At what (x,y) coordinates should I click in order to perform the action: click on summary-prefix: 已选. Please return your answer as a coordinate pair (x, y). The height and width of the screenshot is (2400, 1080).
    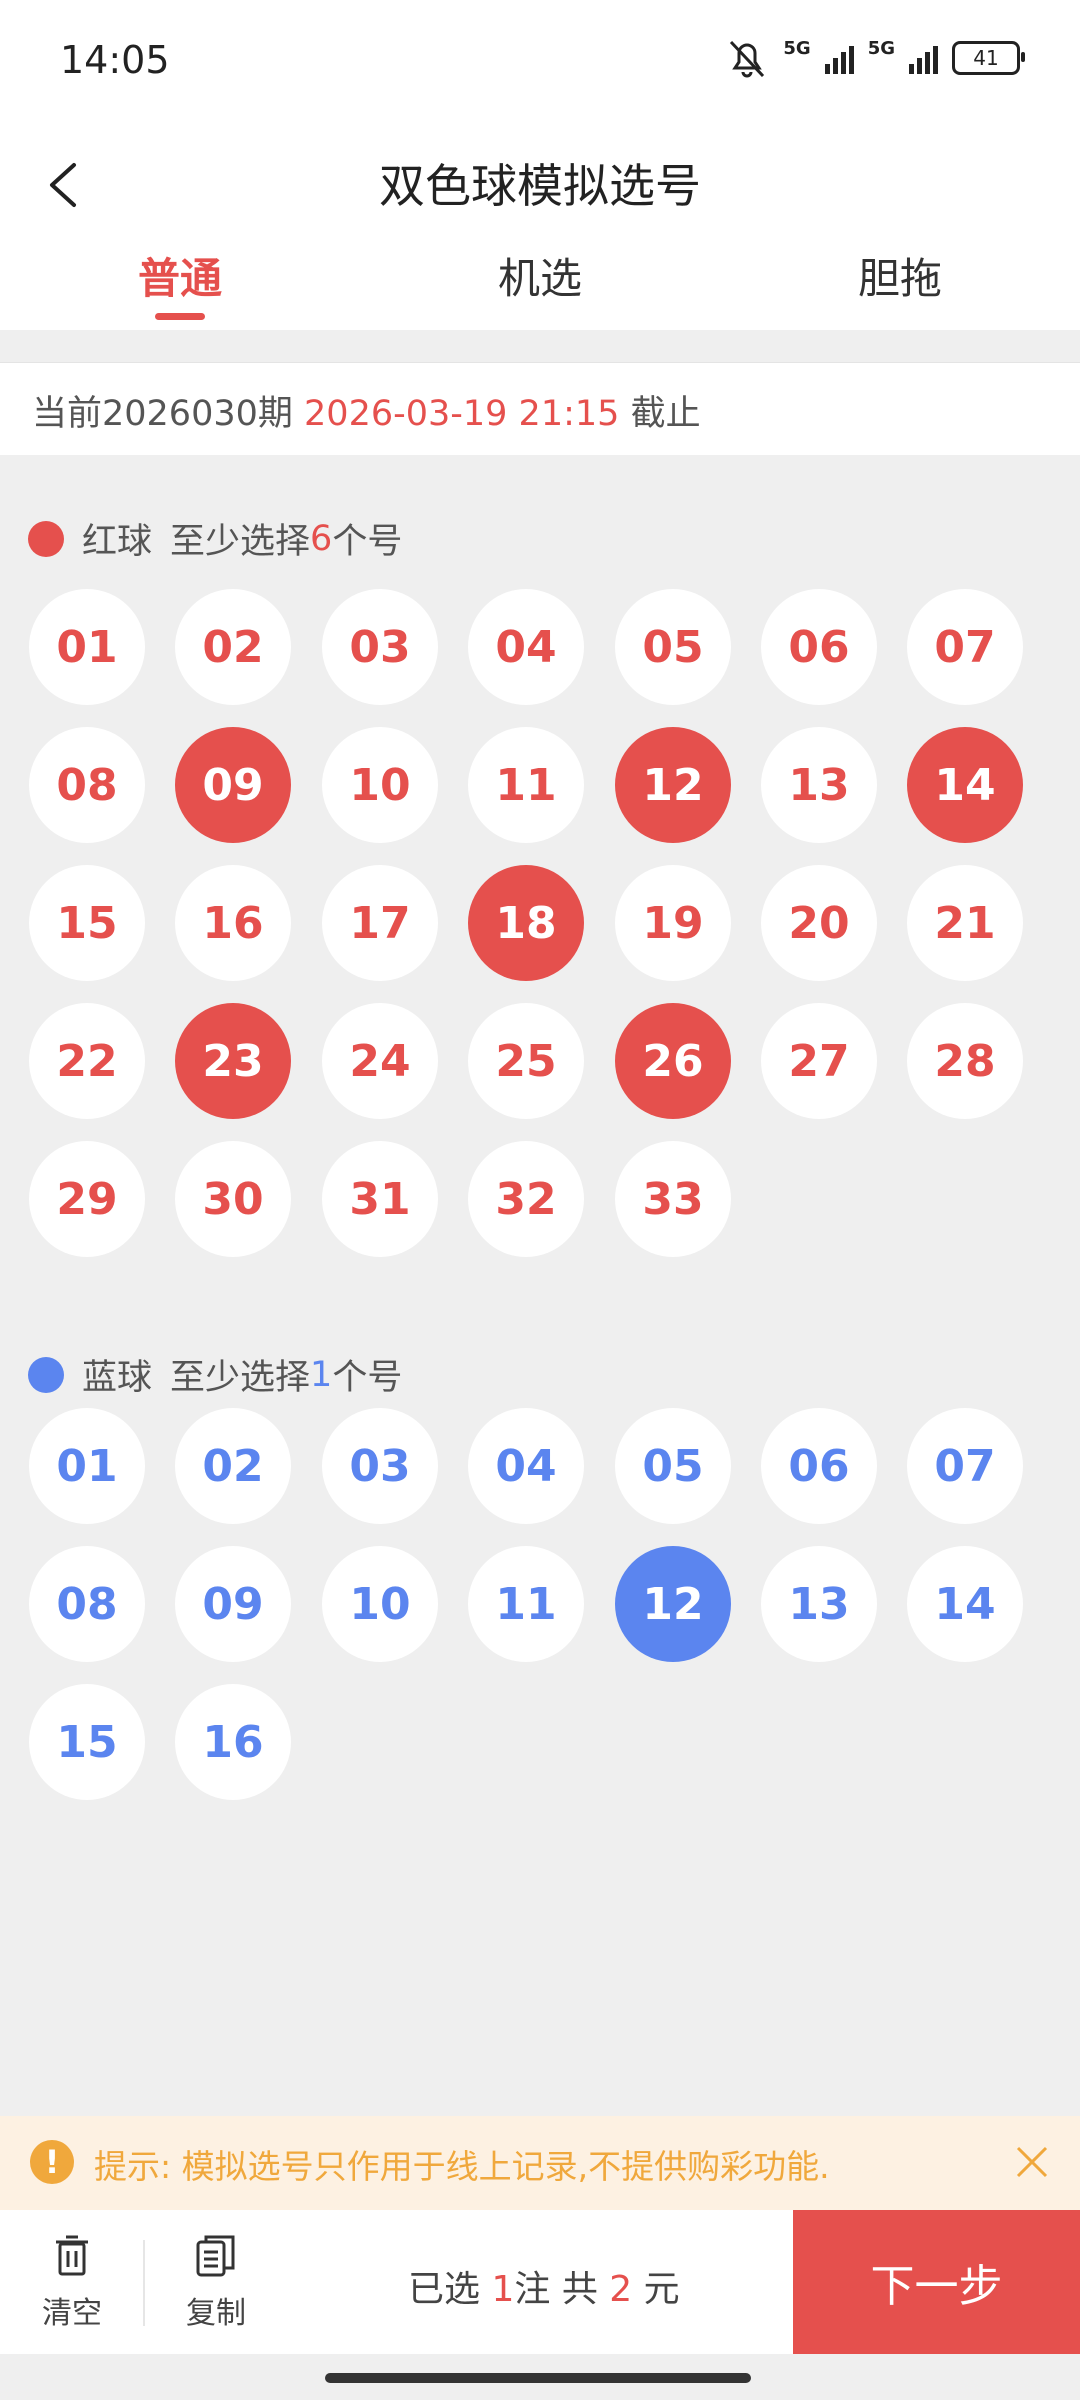
    Looking at the image, I should click on (444, 2289).